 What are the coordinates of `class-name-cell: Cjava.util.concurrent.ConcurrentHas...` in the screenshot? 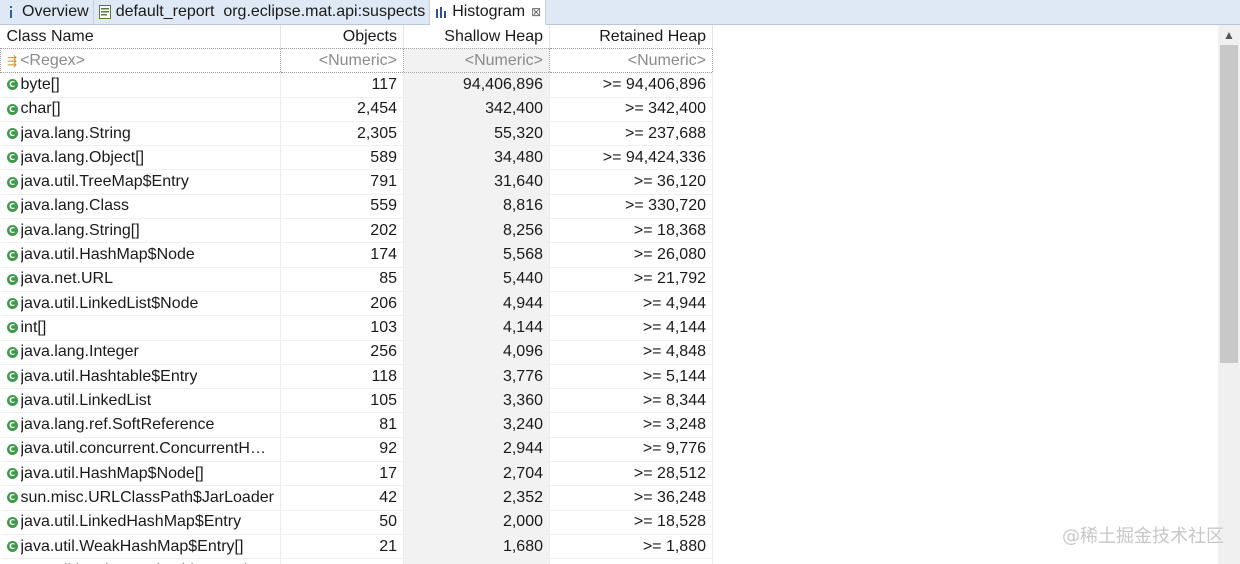 It's located at (140, 450).